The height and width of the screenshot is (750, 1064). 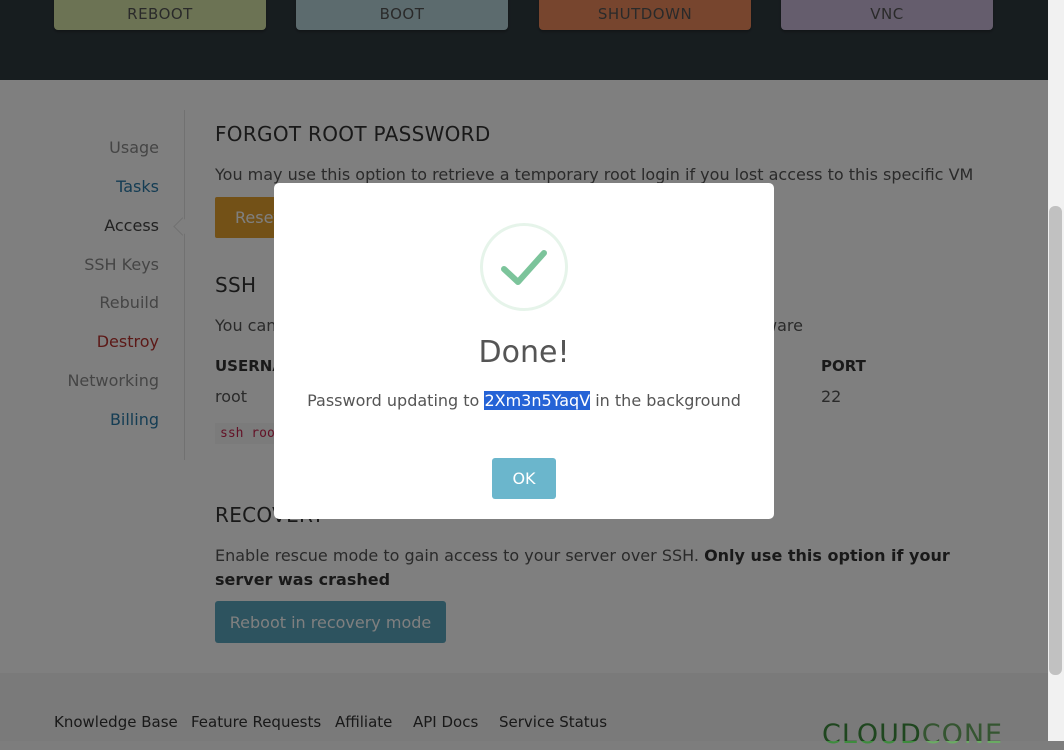 I want to click on message-after: in the background, so click(x=668, y=400).